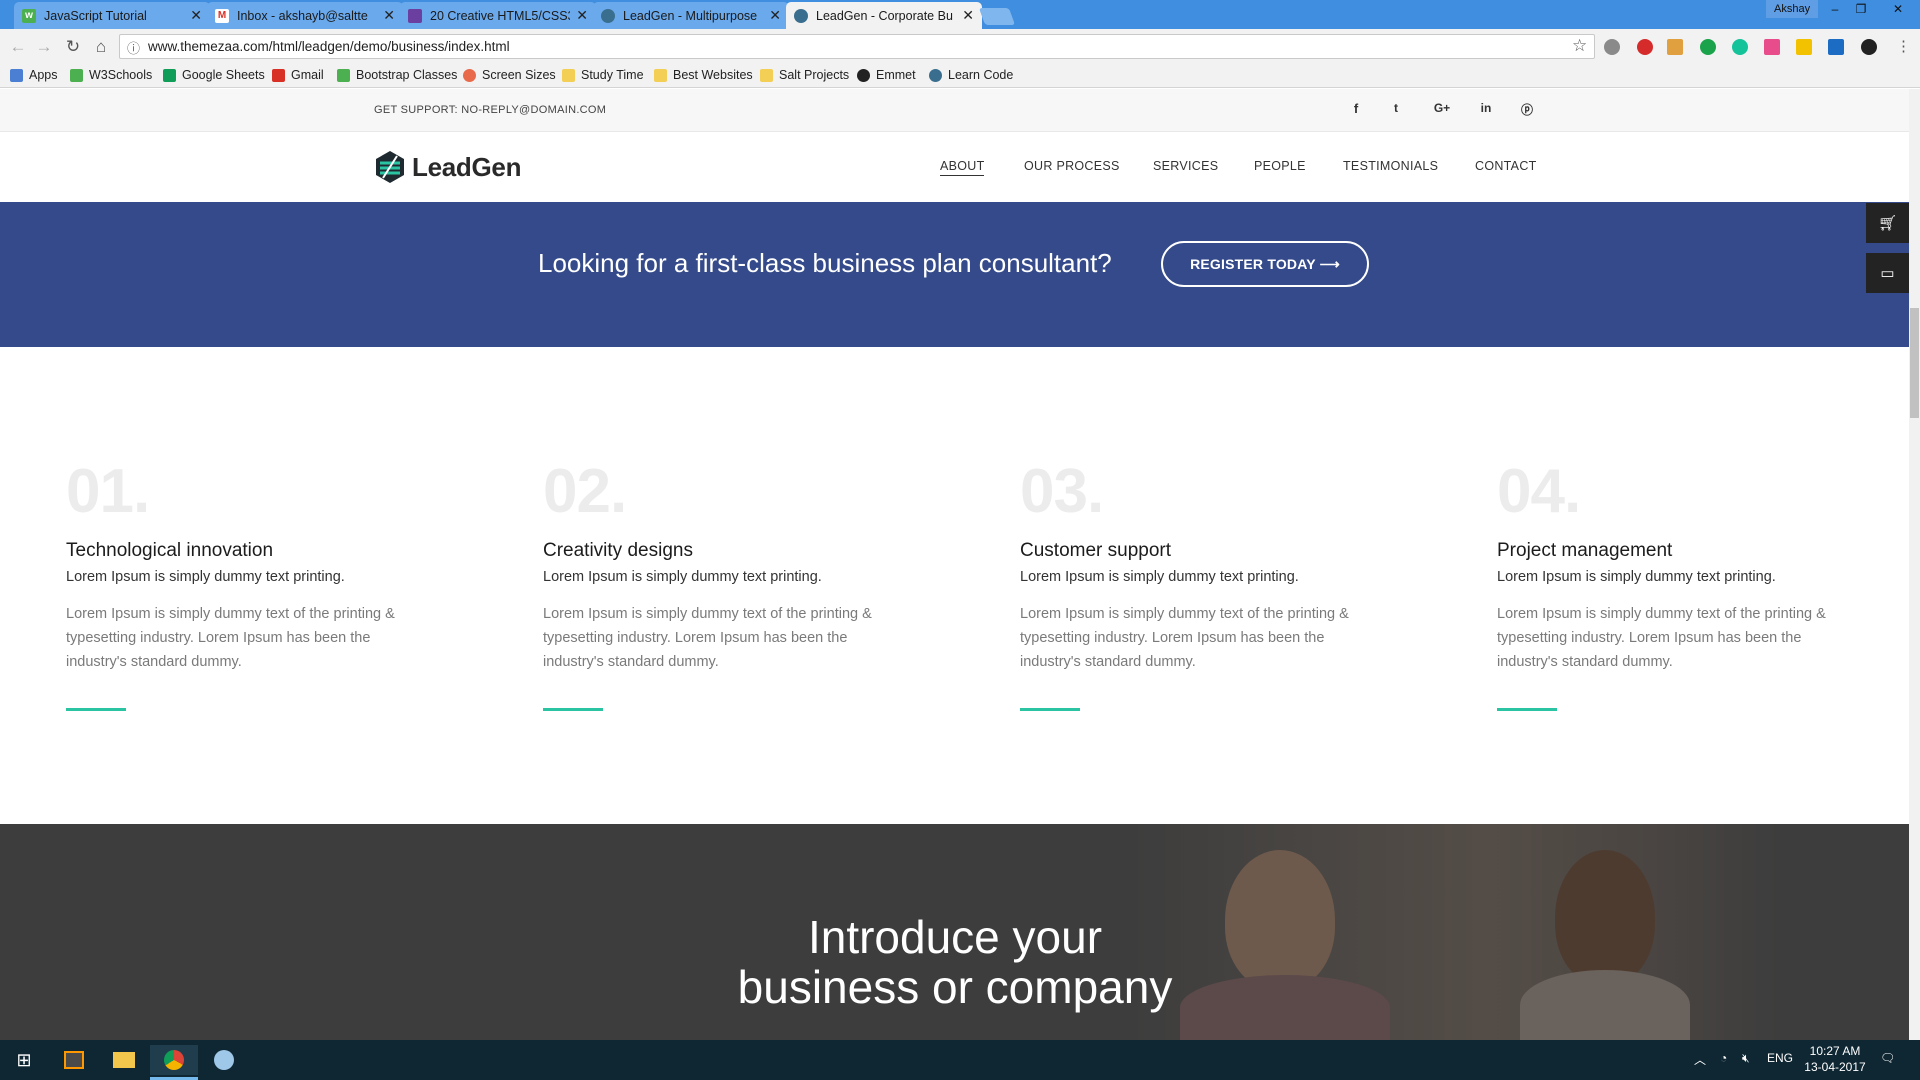 The width and height of the screenshot is (1920, 1080). I want to click on person-photo, so click(1605, 917).